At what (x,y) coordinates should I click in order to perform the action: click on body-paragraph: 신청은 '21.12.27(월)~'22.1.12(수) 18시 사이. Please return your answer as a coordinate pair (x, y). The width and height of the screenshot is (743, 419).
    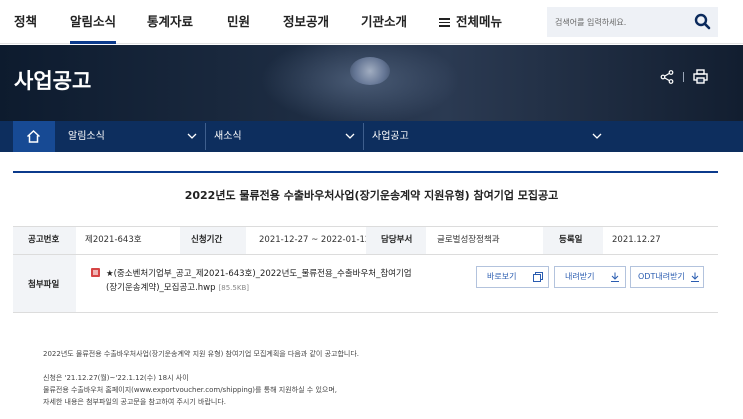
    Looking at the image, I should click on (116, 378).